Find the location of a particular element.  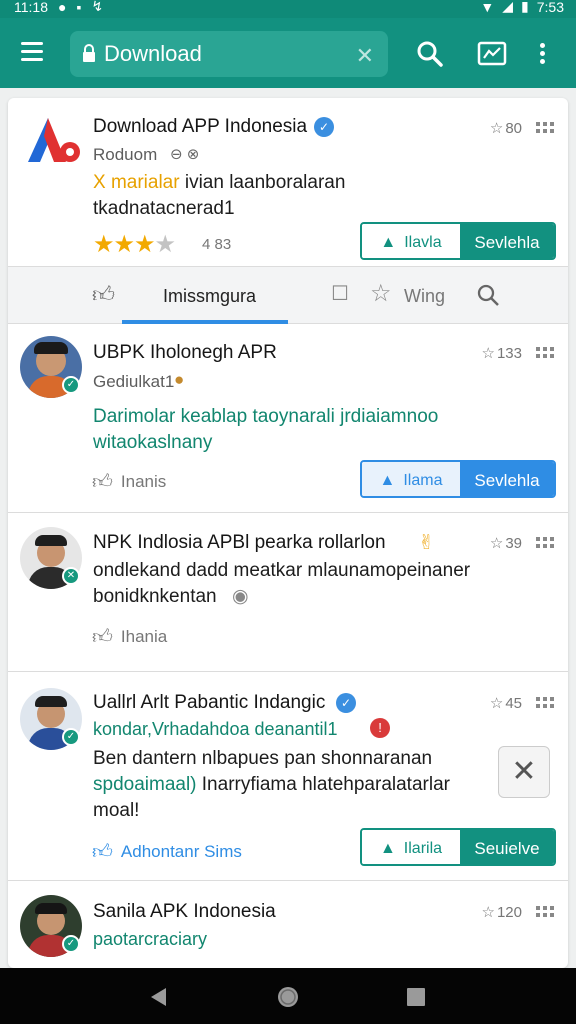

action-buttons: ▲ Ilavla Sevlehla is located at coordinates (458, 241).